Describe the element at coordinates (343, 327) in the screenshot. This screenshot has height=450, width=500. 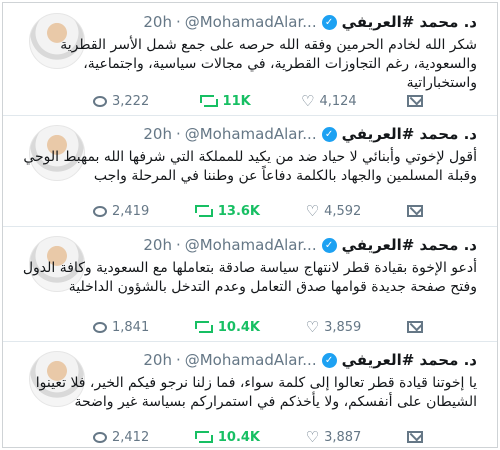
I see `like-count: 3,859` at that location.